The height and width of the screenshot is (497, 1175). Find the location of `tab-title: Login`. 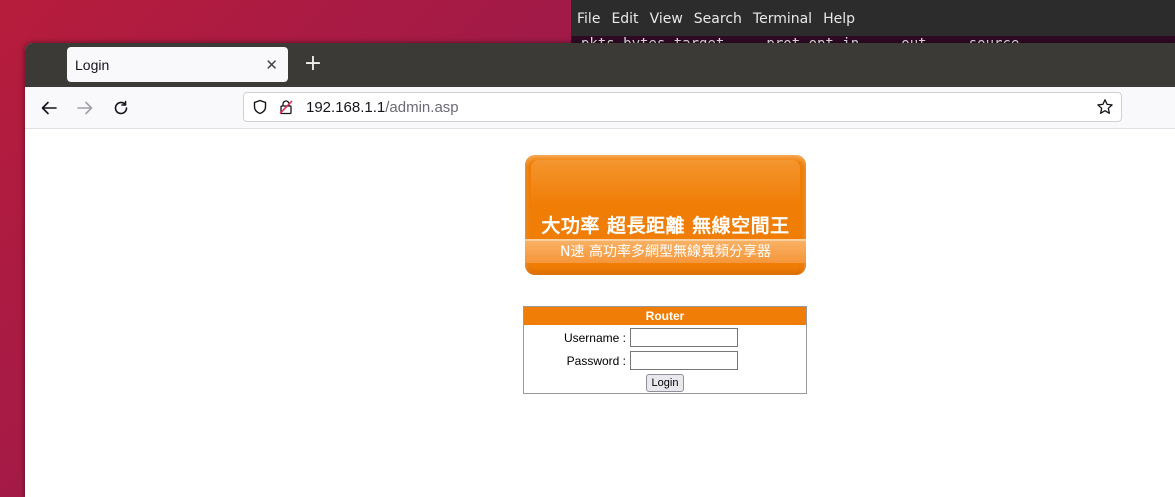

tab-title: Login is located at coordinates (92, 64).